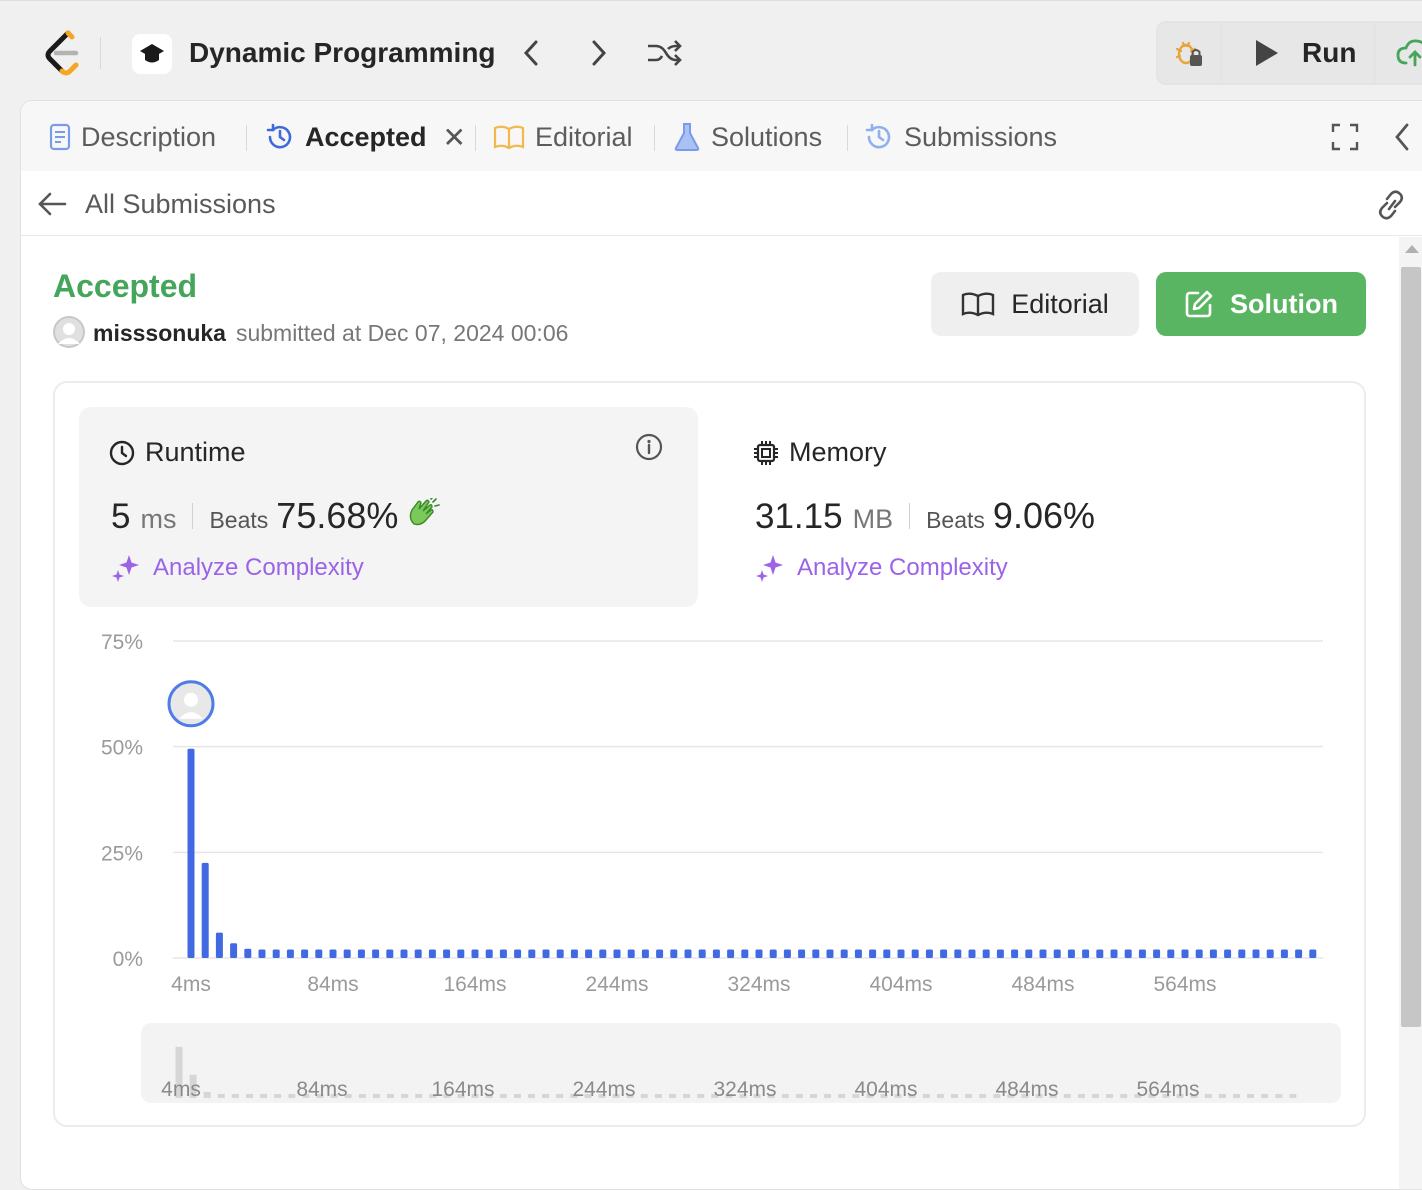  I want to click on shuffle-icon, so click(664, 53).